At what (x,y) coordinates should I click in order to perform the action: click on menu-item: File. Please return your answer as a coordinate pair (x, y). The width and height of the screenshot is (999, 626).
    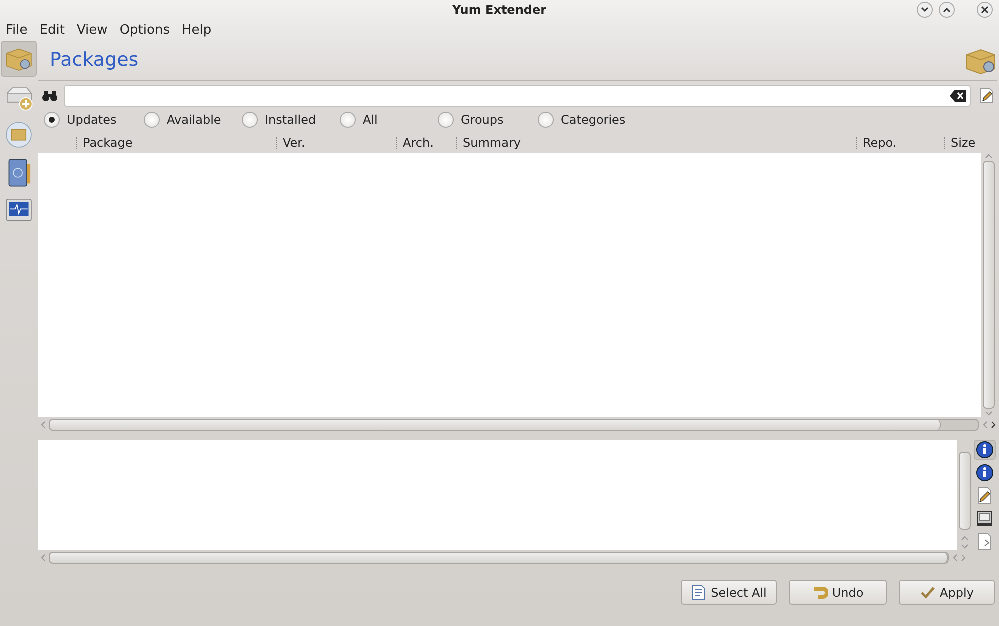
    Looking at the image, I should click on (17, 30).